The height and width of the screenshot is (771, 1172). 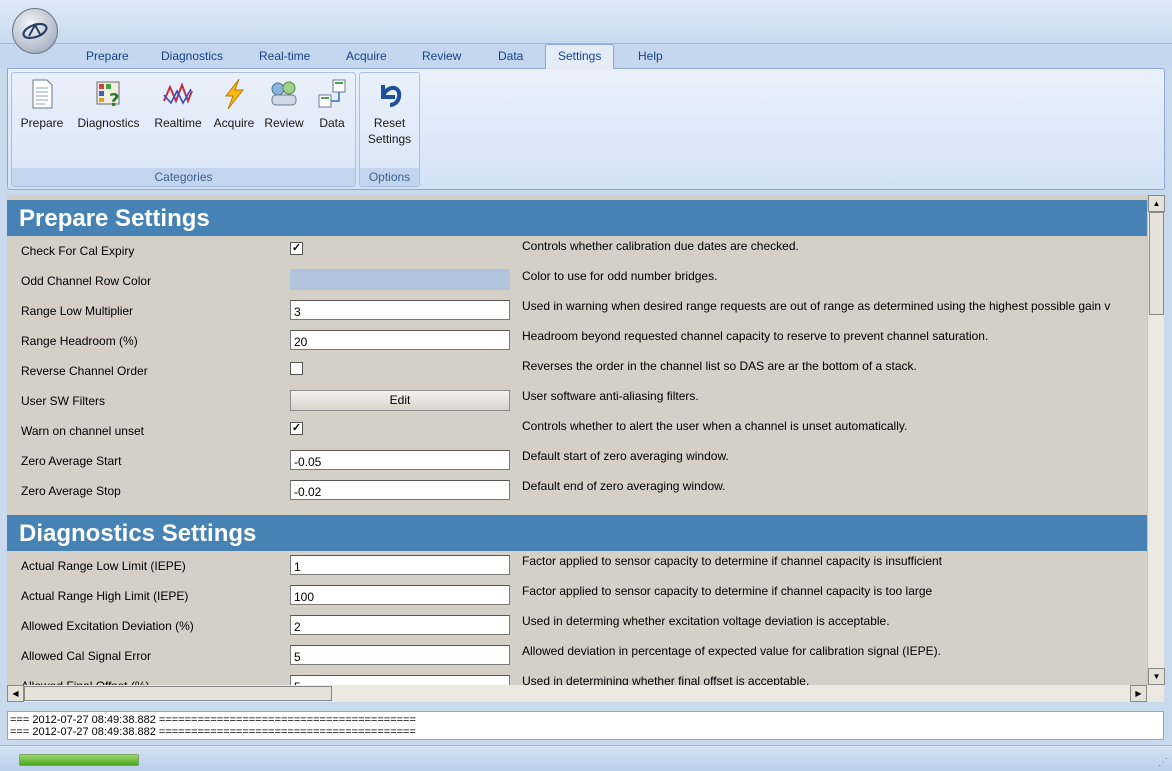 What do you see at coordinates (71, 491) in the screenshot?
I see `setting-label: Zero Average Stop` at bounding box center [71, 491].